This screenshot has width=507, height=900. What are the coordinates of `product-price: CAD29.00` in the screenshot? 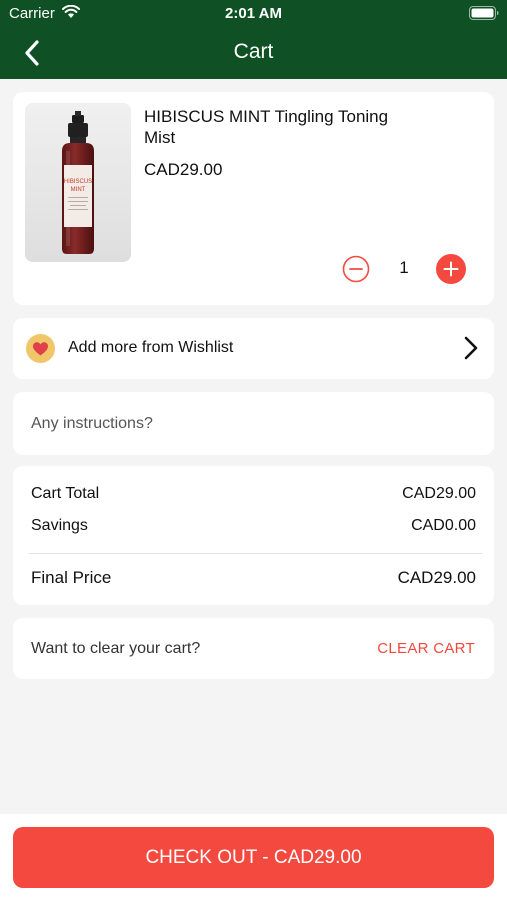 It's located at (183, 169).